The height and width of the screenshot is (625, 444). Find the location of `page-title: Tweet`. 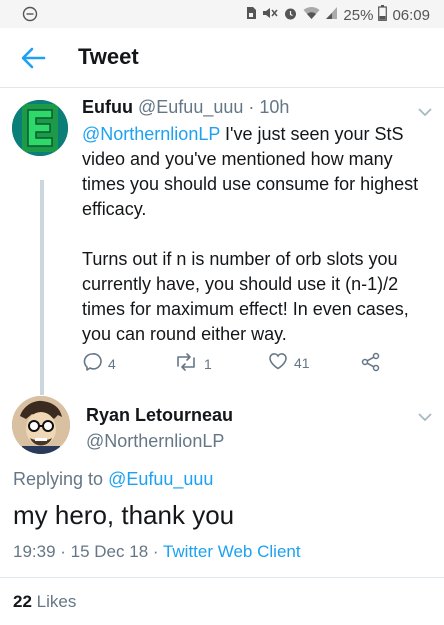

page-title: Tweet is located at coordinates (108, 56).